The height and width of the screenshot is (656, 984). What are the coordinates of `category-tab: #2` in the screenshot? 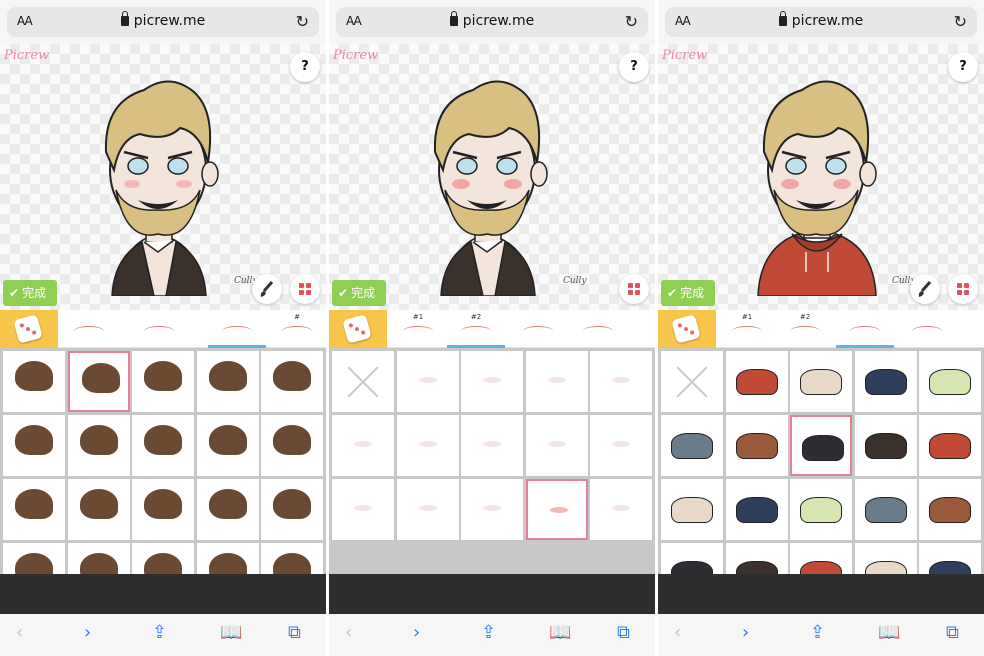 It's located at (805, 329).